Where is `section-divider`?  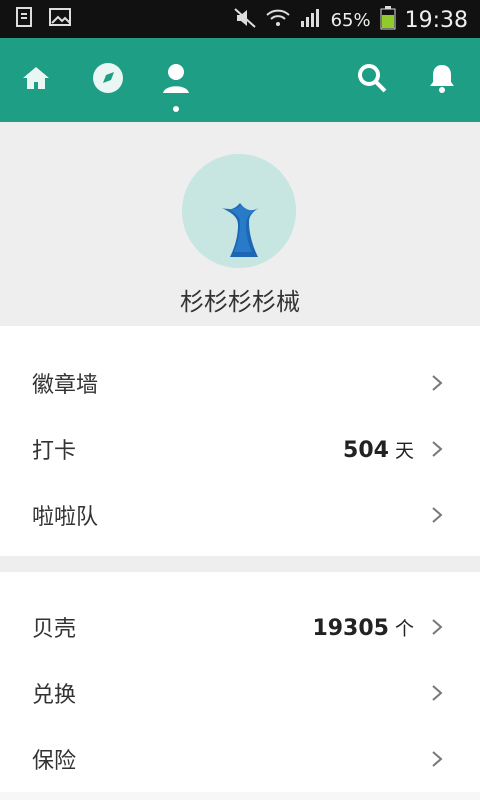 section-divider is located at coordinates (240, 564).